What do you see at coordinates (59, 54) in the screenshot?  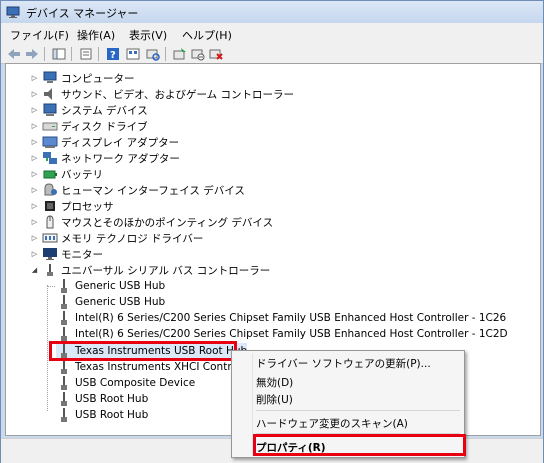 I see `console-tree-icon` at bounding box center [59, 54].